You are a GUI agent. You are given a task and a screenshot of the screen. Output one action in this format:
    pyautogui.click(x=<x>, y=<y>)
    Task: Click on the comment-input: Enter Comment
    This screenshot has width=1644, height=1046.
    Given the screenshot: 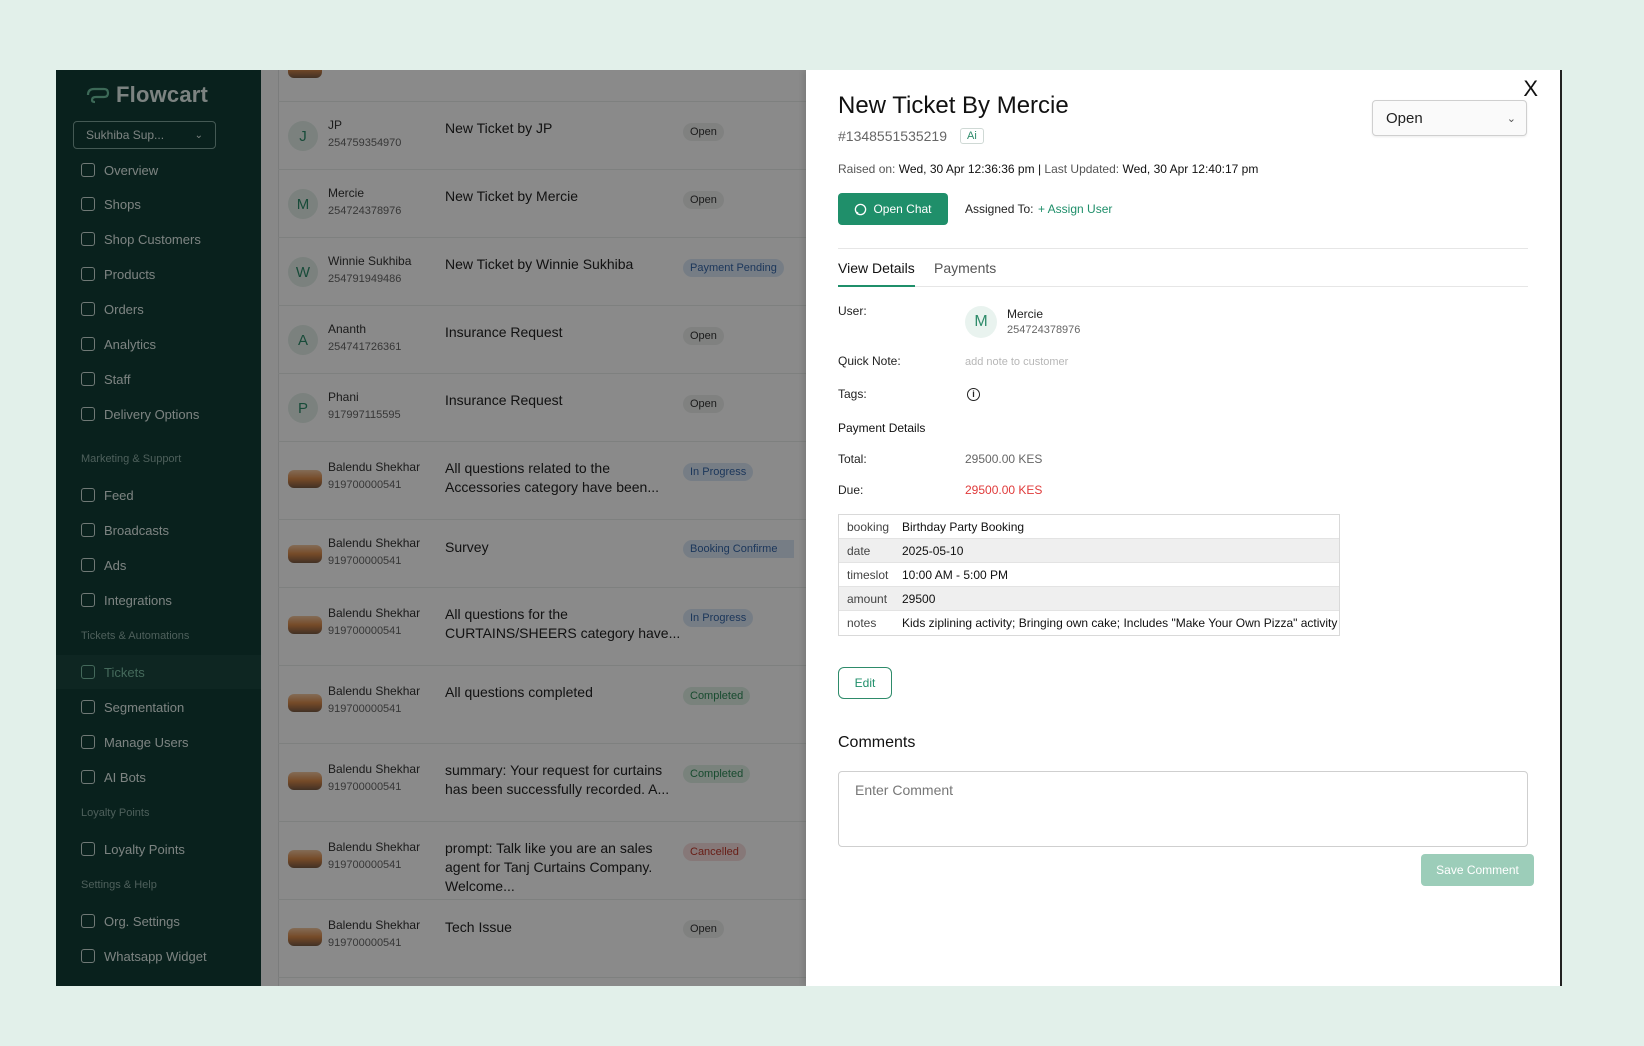 What is the action you would take?
    pyautogui.click(x=1183, y=809)
    